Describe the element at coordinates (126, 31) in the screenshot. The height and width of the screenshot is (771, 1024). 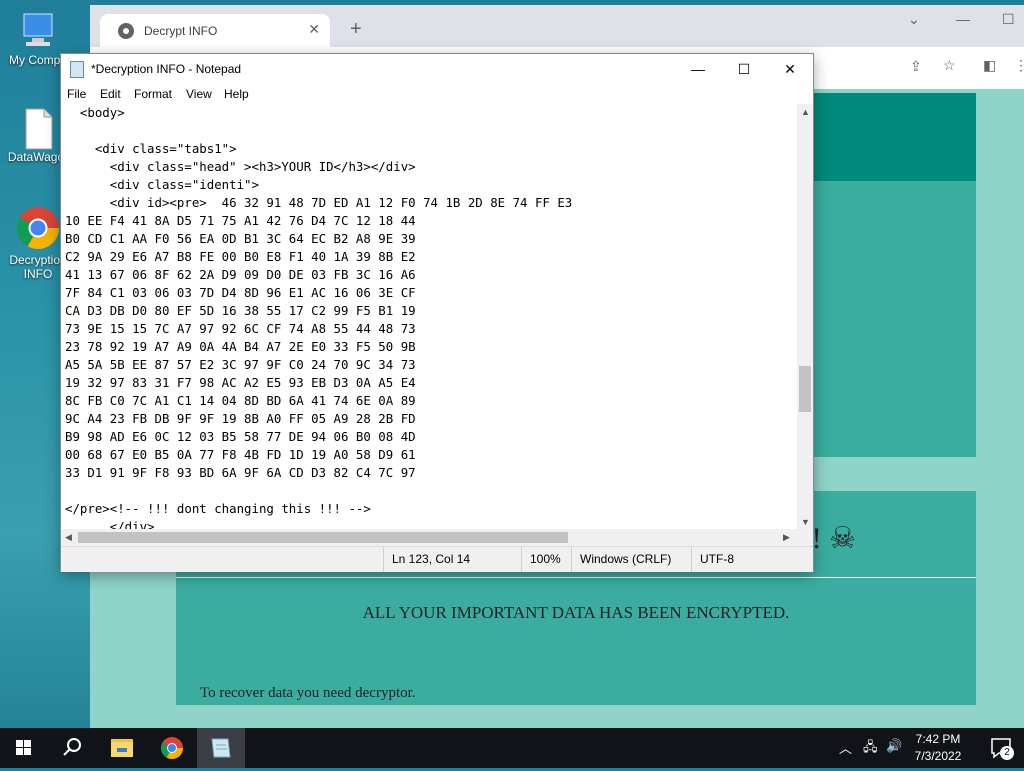
I see `favicon-icon` at that location.